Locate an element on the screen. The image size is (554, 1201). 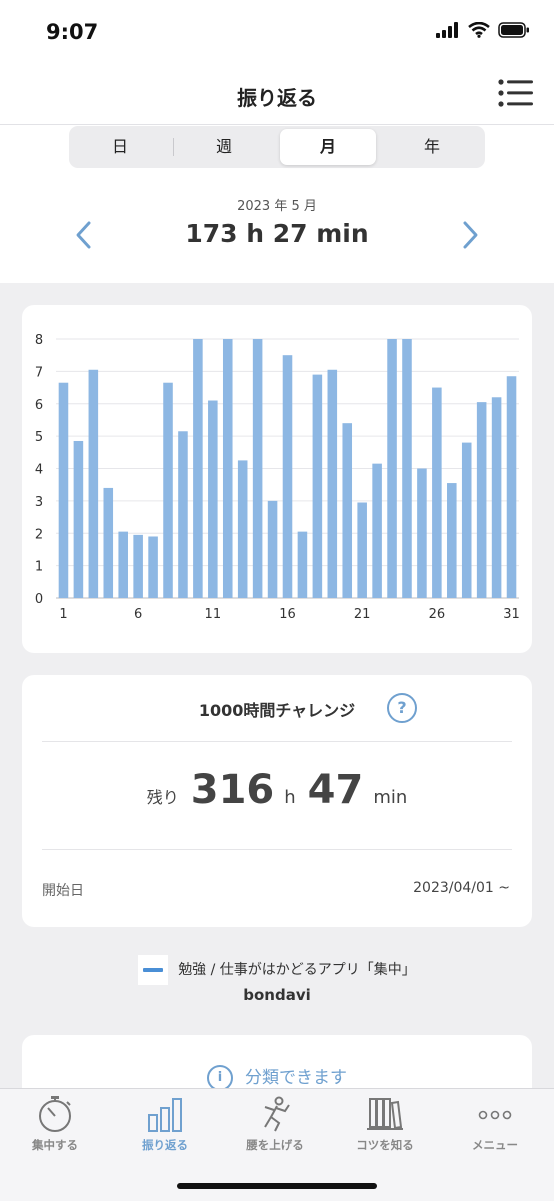
nav-header: 振り返る is located at coordinates (277, 95).